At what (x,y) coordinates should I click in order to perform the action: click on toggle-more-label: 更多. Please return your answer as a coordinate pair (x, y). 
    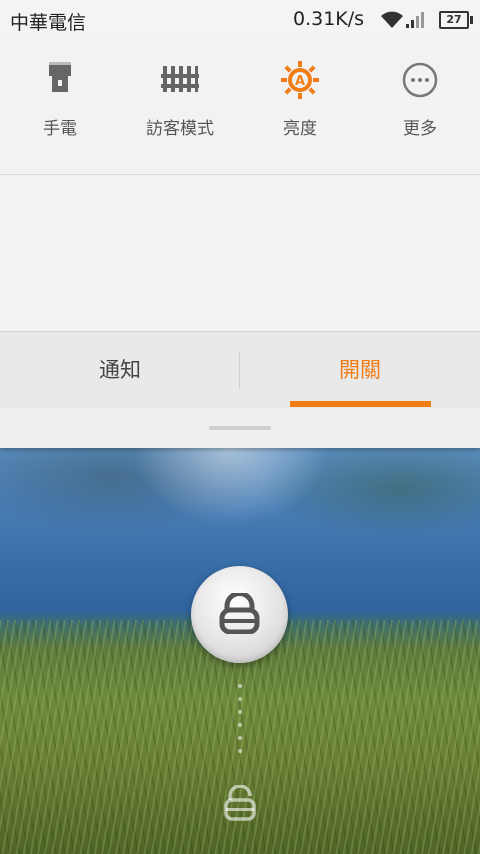
    Looking at the image, I should click on (420, 129).